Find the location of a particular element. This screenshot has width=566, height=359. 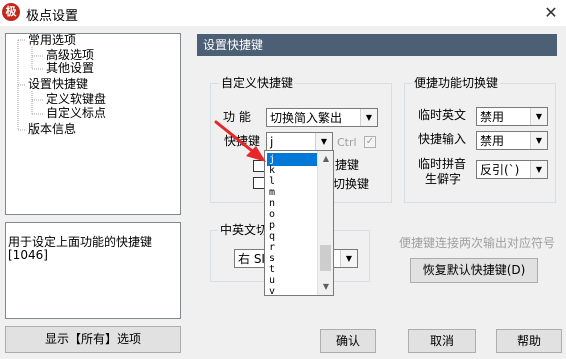

ok-button: 确认 is located at coordinates (348, 341).